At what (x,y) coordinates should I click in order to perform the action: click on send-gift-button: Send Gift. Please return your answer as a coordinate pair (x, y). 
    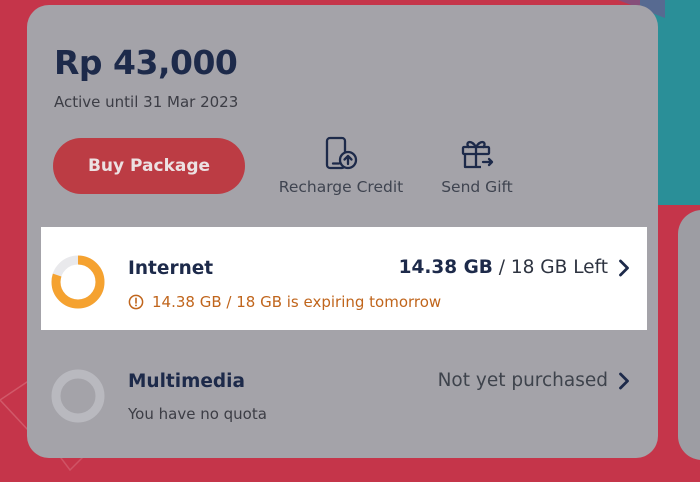
    Looking at the image, I should click on (477, 166).